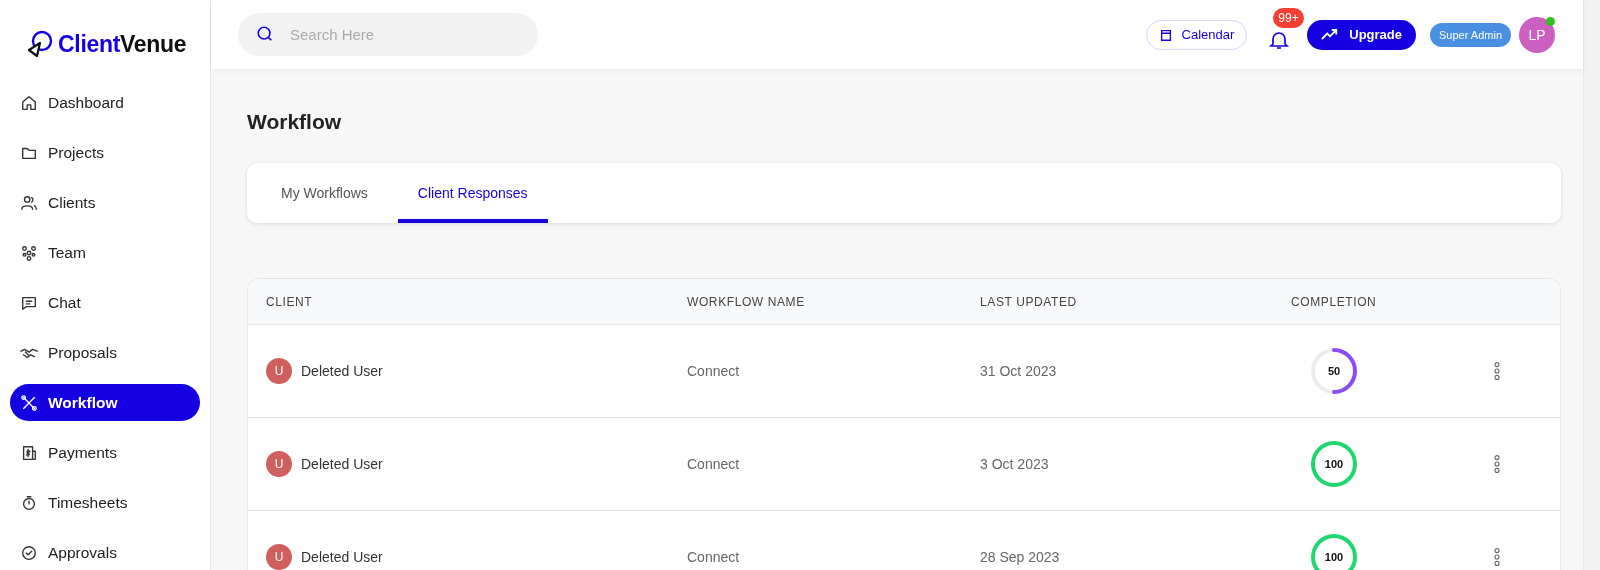 The width and height of the screenshot is (1600, 570). What do you see at coordinates (1334, 301) in the screenshot?
I see `column-header: COMPLETION` at bounding box center [1334, 301].